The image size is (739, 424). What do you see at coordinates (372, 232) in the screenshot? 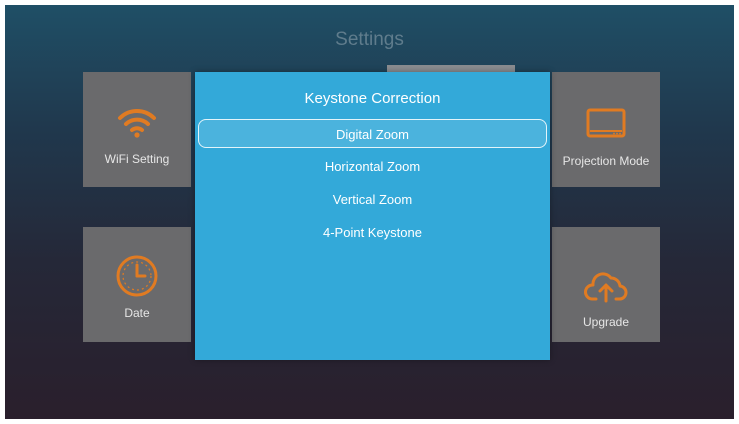
I see `menu-item-4-point-keystone: 4-Point Keystone` at bounding box center [372, 232].